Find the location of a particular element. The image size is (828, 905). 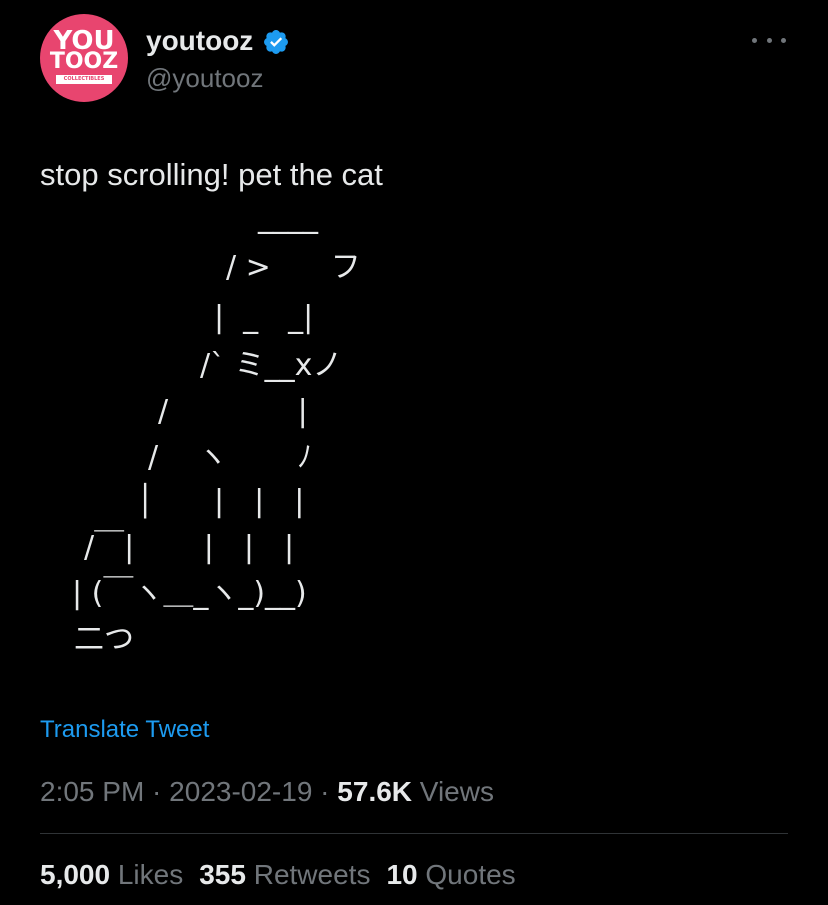

ascii-line: / ヽ ﾉ is located at coordinates (230, 457).